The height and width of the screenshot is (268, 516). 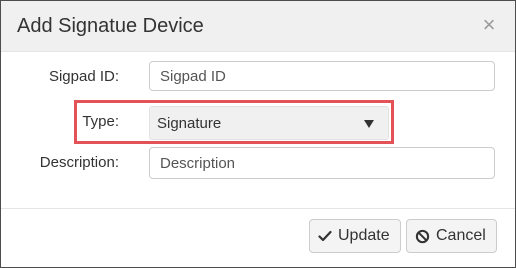 What do you see at coordinates (269, 123) in the screenshot?
I see `type-select: Signature` at bounding box center [269, 123].